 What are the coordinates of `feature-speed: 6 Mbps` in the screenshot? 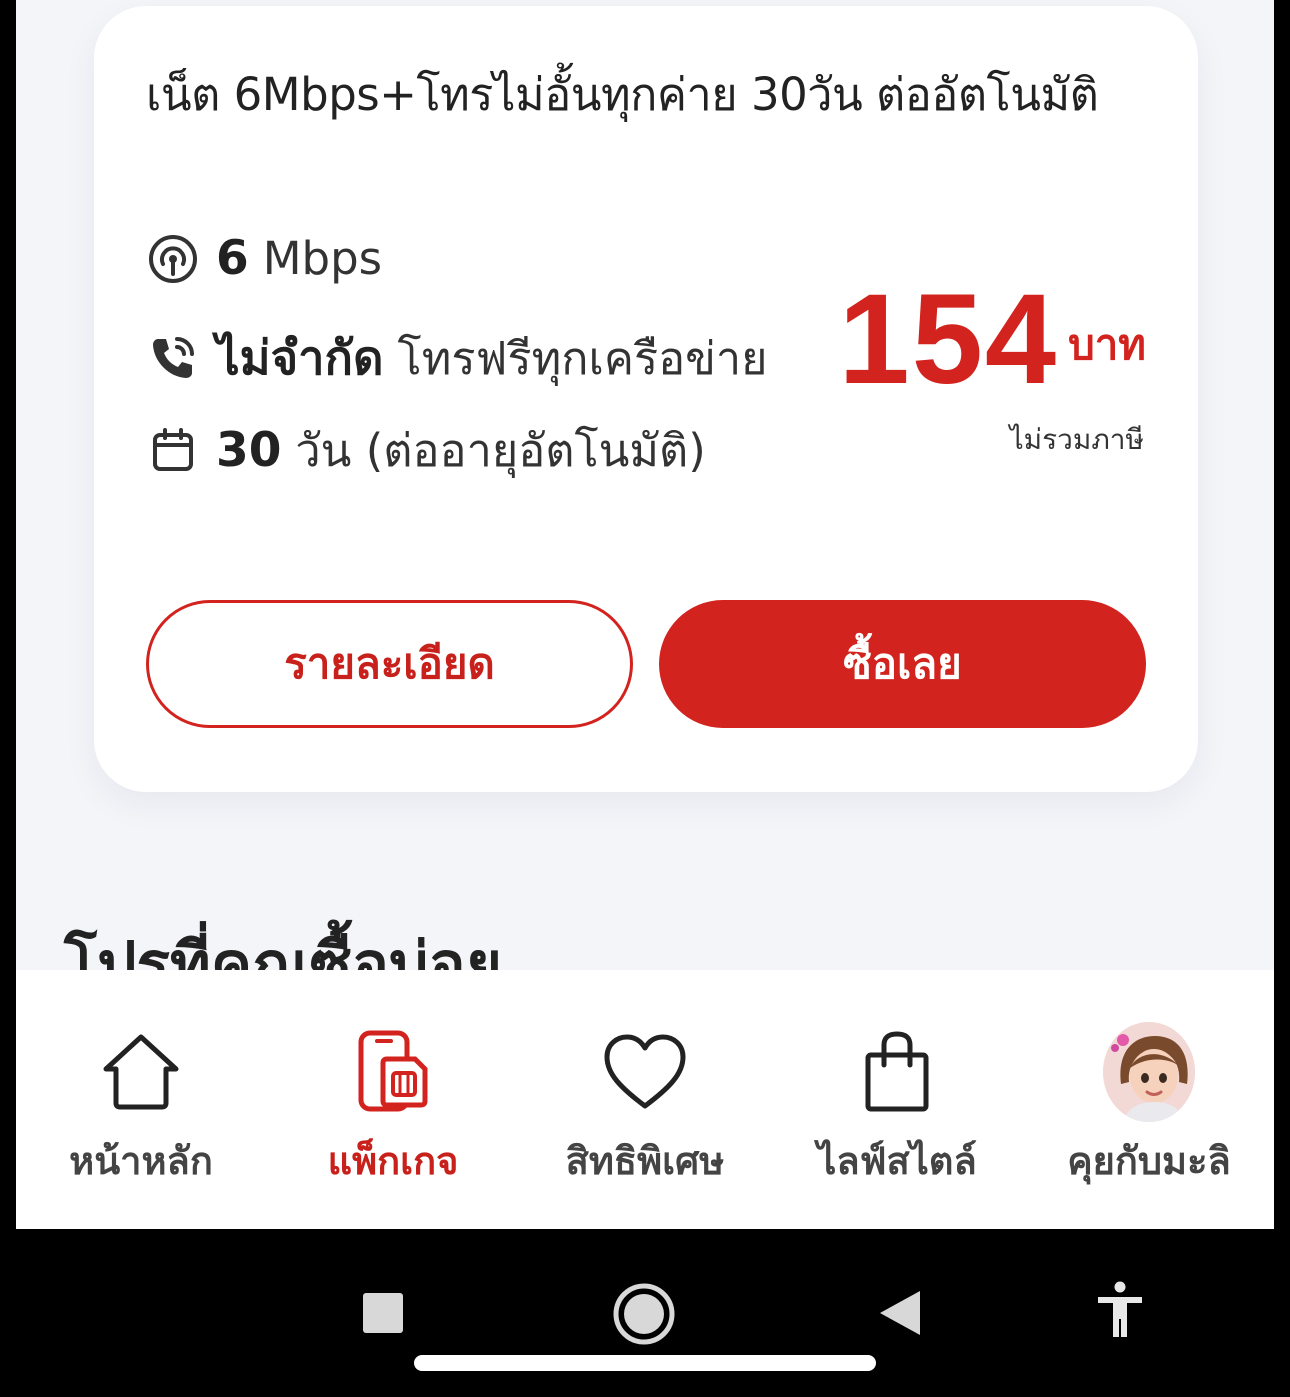 It's located at (265, 258).